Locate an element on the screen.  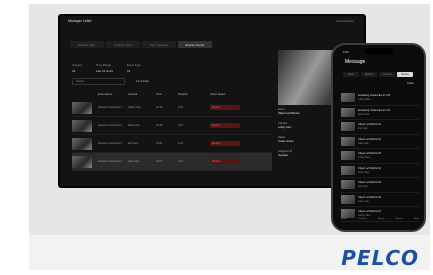
event-time: 11:05 is located at coordinates (159, 143).